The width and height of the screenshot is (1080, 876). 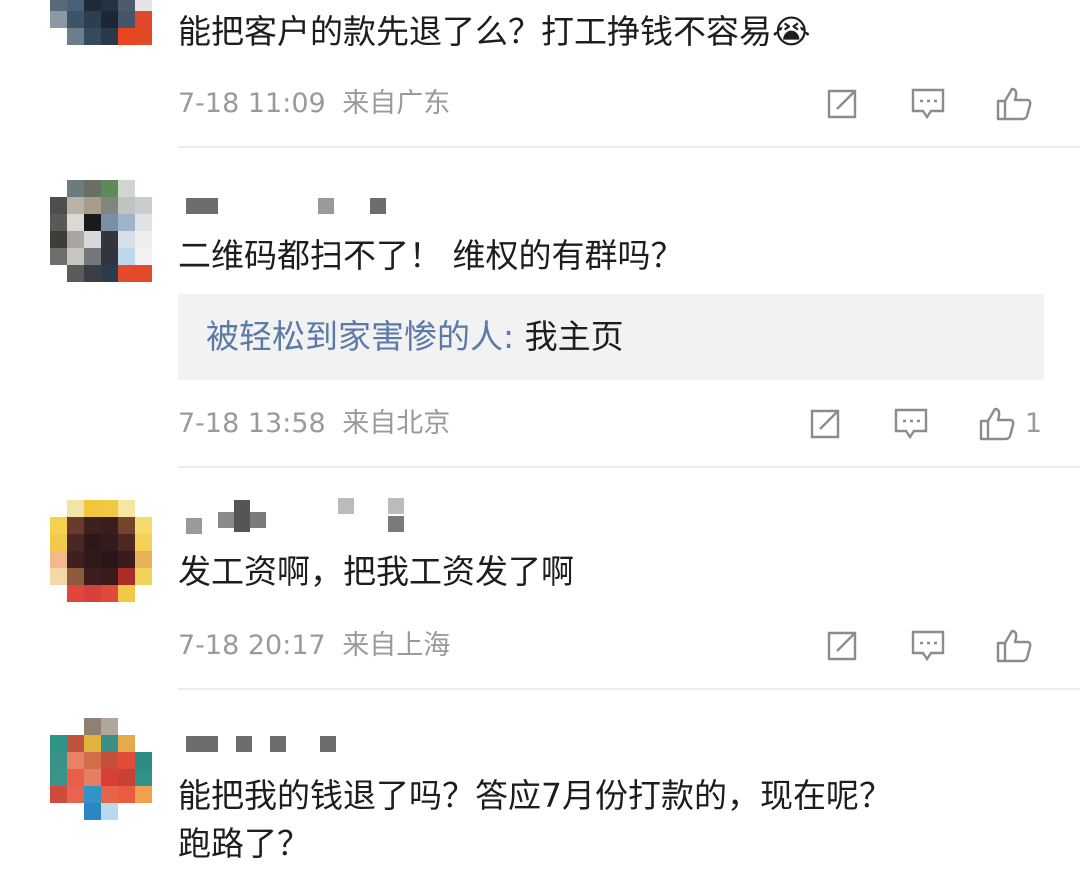 What do you see at coordinates (535, 819) in the screenshot?
I see `comment-text: 能把我的钱退了吗？答应7月份打款的，现在呢？ 跑路了？` at bounding box center [535, 819].